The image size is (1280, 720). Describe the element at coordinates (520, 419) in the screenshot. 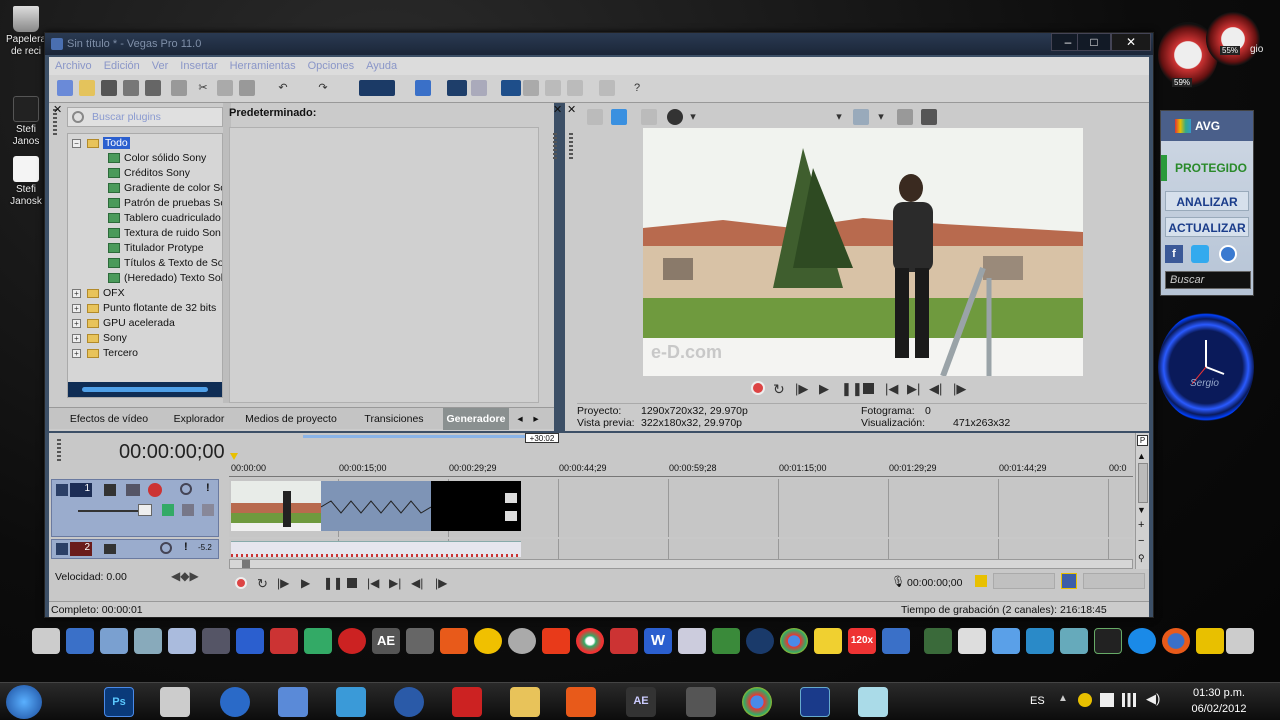

I see `tab-scroll-left-icon: ◂` at that location.